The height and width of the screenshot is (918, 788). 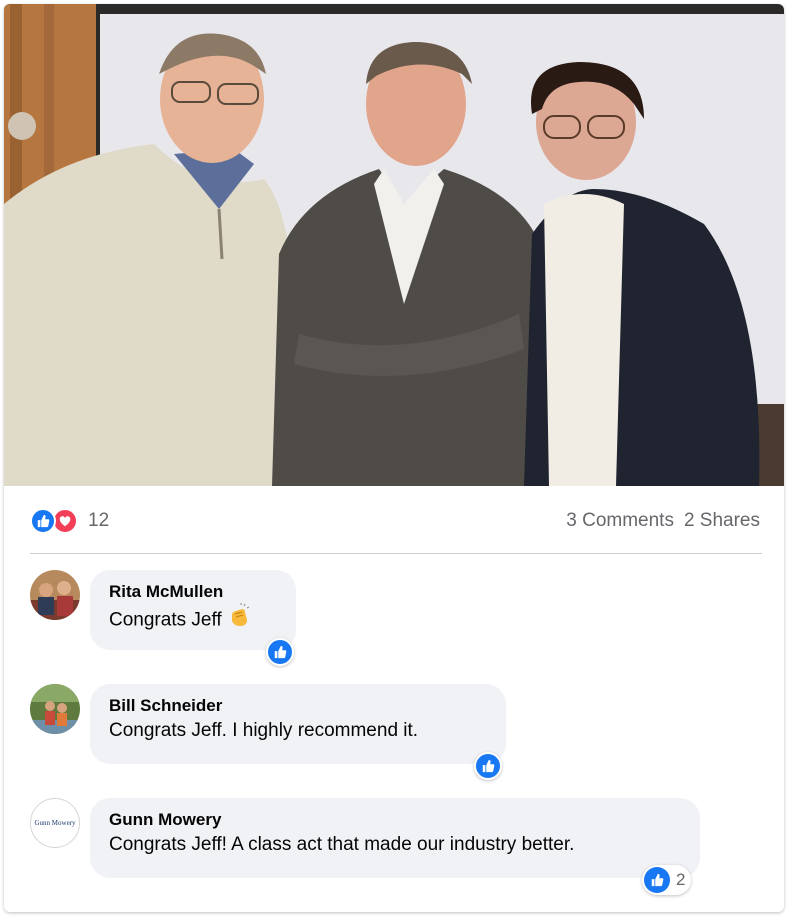 I want to click on comment-like-count: 2, so click(x=667, y=880).